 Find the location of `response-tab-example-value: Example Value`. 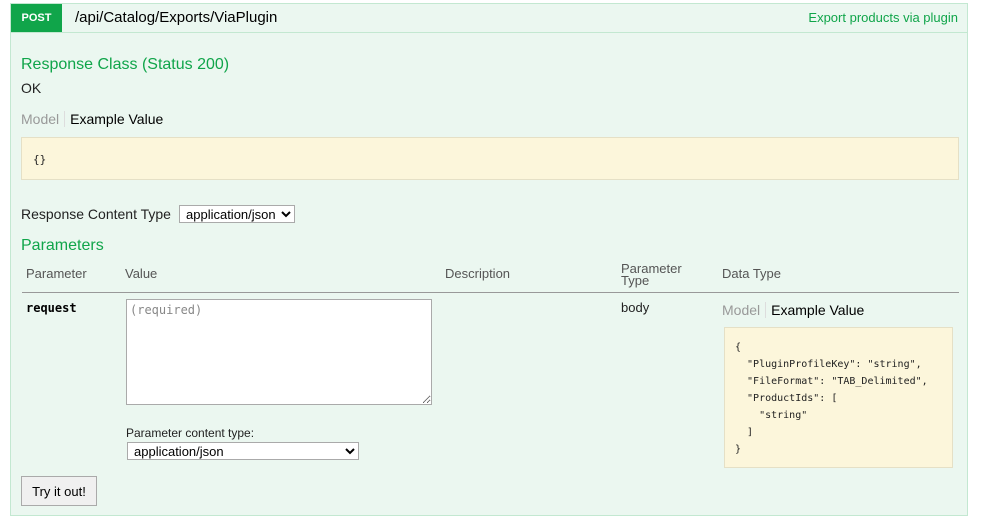

response-tab-example-value: Example Value is located at coordinates (114, 119).